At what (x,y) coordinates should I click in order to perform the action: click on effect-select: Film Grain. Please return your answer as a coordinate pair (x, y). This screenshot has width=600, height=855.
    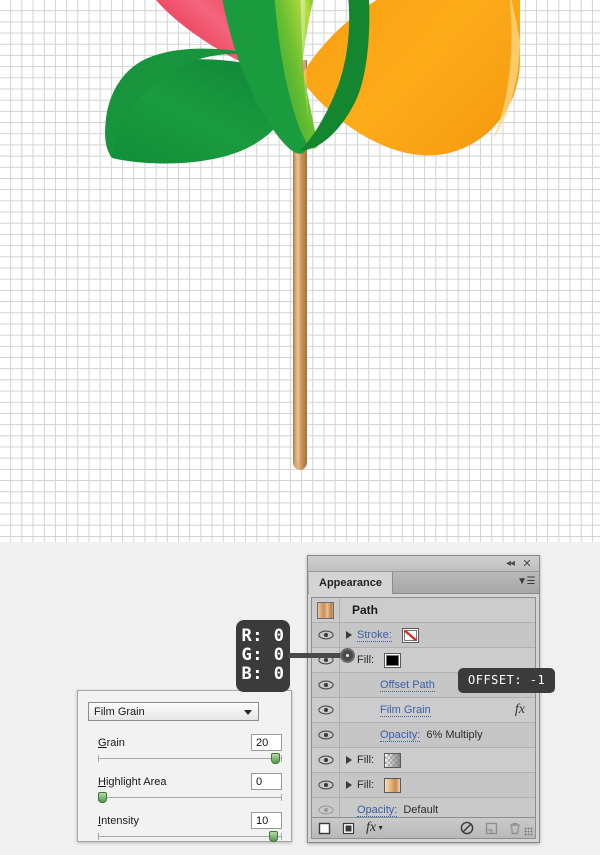
    Looking at the image, I should click on (173, 711).